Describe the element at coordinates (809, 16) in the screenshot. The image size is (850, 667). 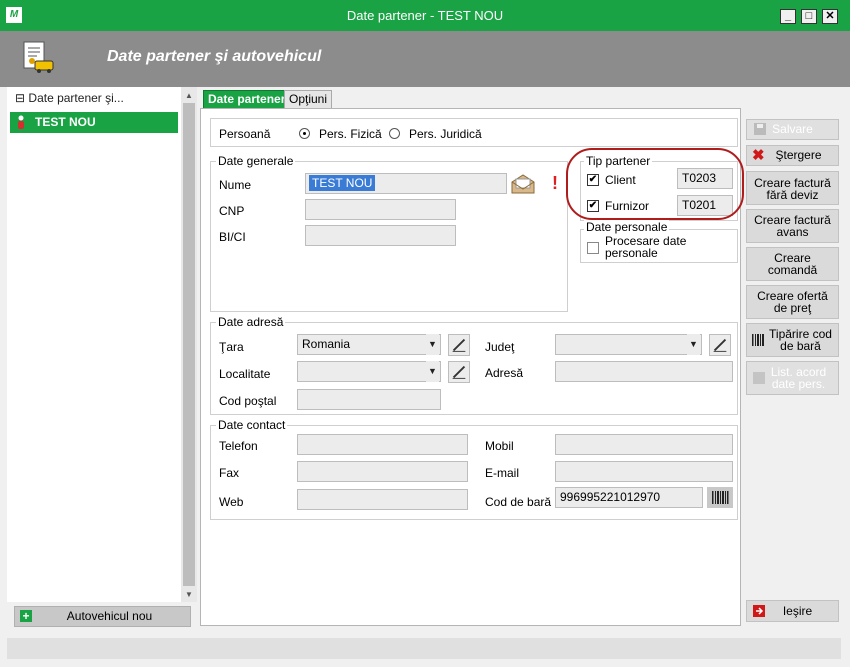
I see `maximize-button: □` at that location.